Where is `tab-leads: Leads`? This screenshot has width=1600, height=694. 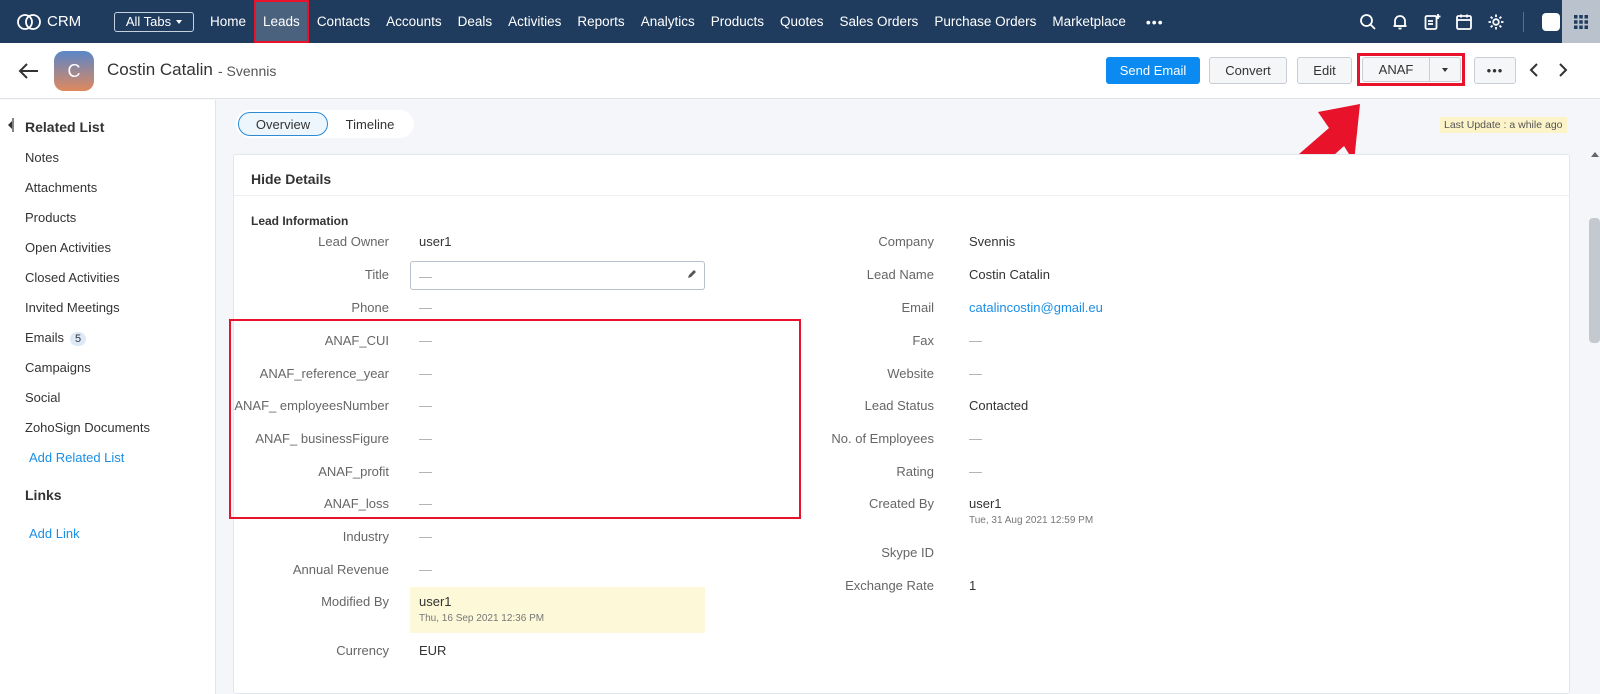
tab-leads: Leads is located at coordinates (281, 21).